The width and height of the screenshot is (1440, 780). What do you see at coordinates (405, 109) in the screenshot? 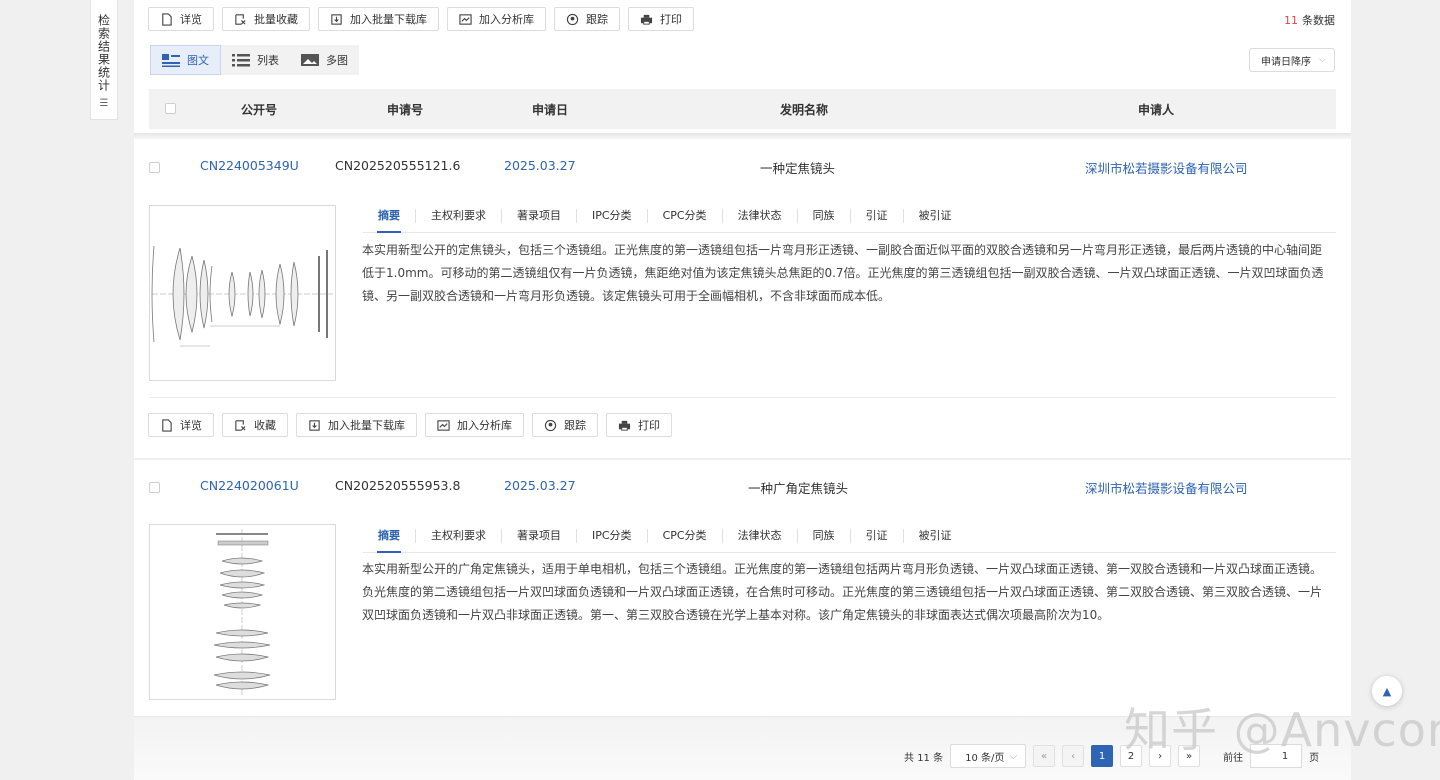
I see `header-app-no: 申请号` at bounding box center [405, 109].